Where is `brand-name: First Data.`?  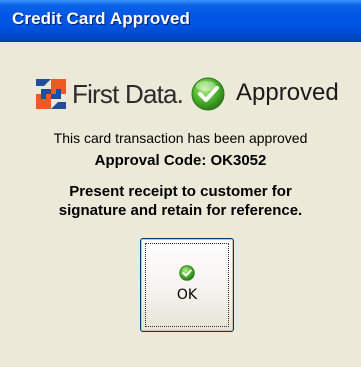 brand-name: First Data. is located at coordinates (128, 94).